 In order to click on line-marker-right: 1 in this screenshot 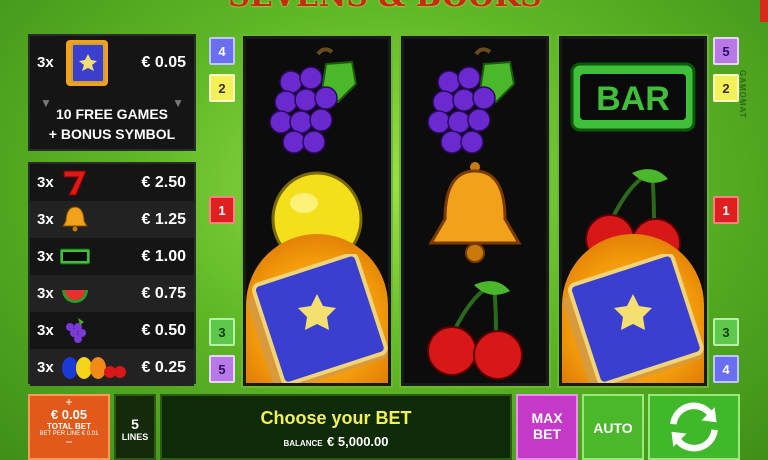, I will do `click(726, 210)`.